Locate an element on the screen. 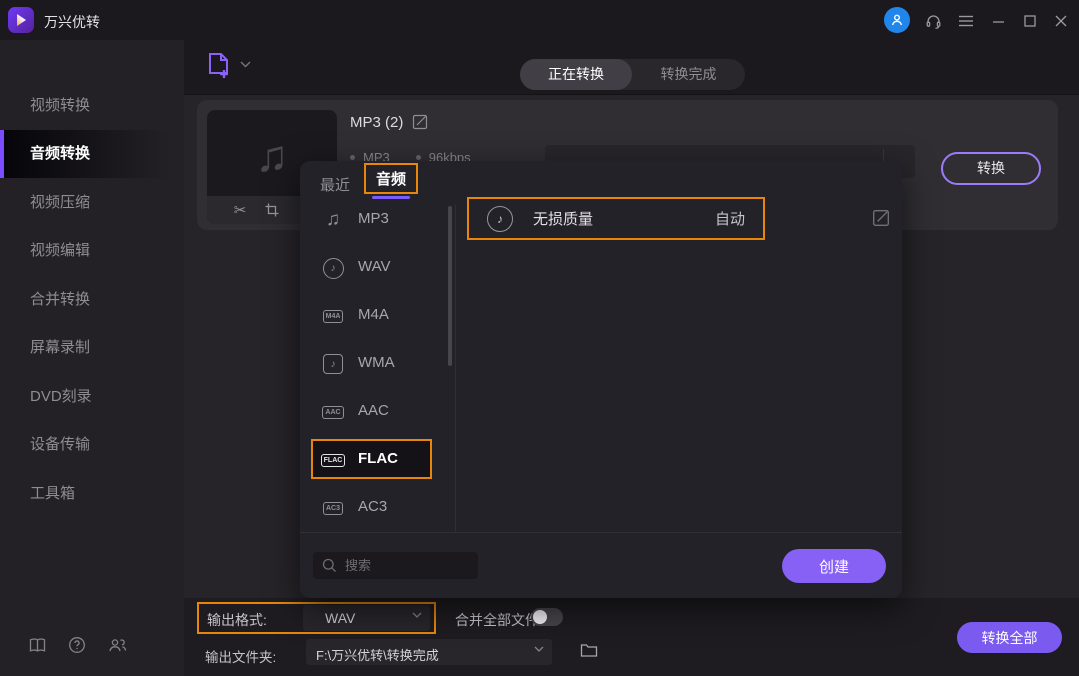  menu-icon is located at coordinates (966, 21).